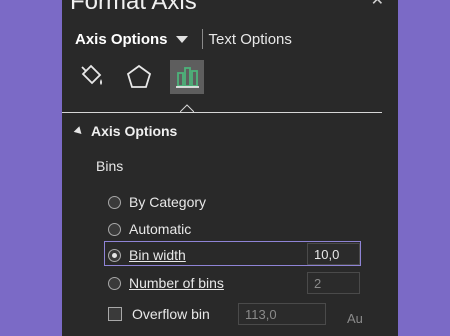  Describe the element at coordinates (91, 77) in the screenshot. I see `fill-line-icon` at that location.